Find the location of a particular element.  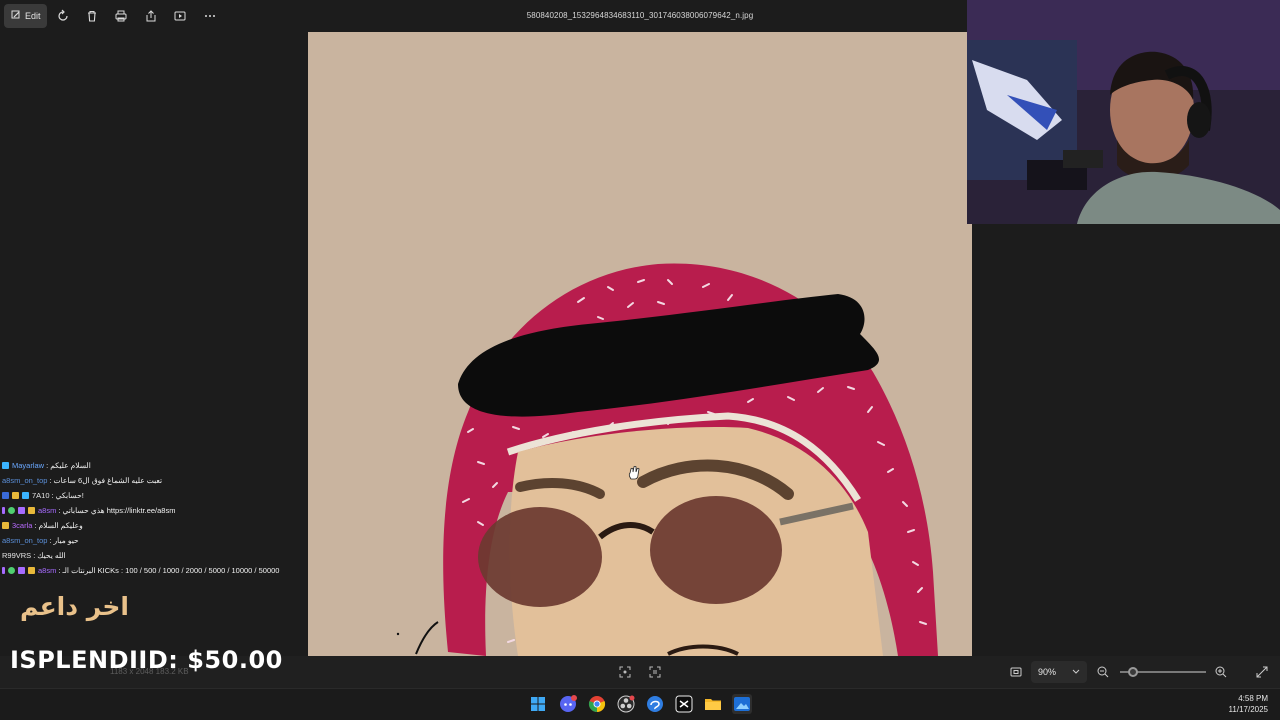

share-icon is located at coordinates (151, 16).